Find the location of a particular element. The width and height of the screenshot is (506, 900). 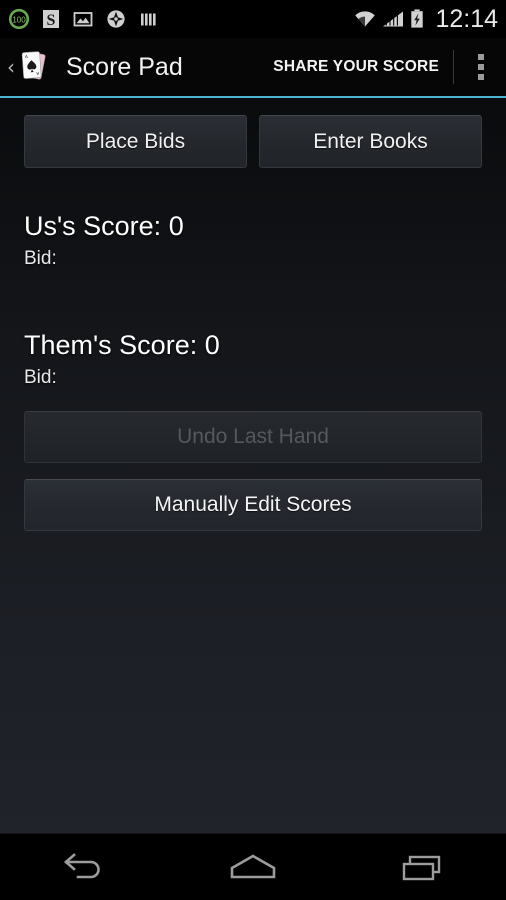

signal-bars-app-icon is located at coordinates (148, 19).